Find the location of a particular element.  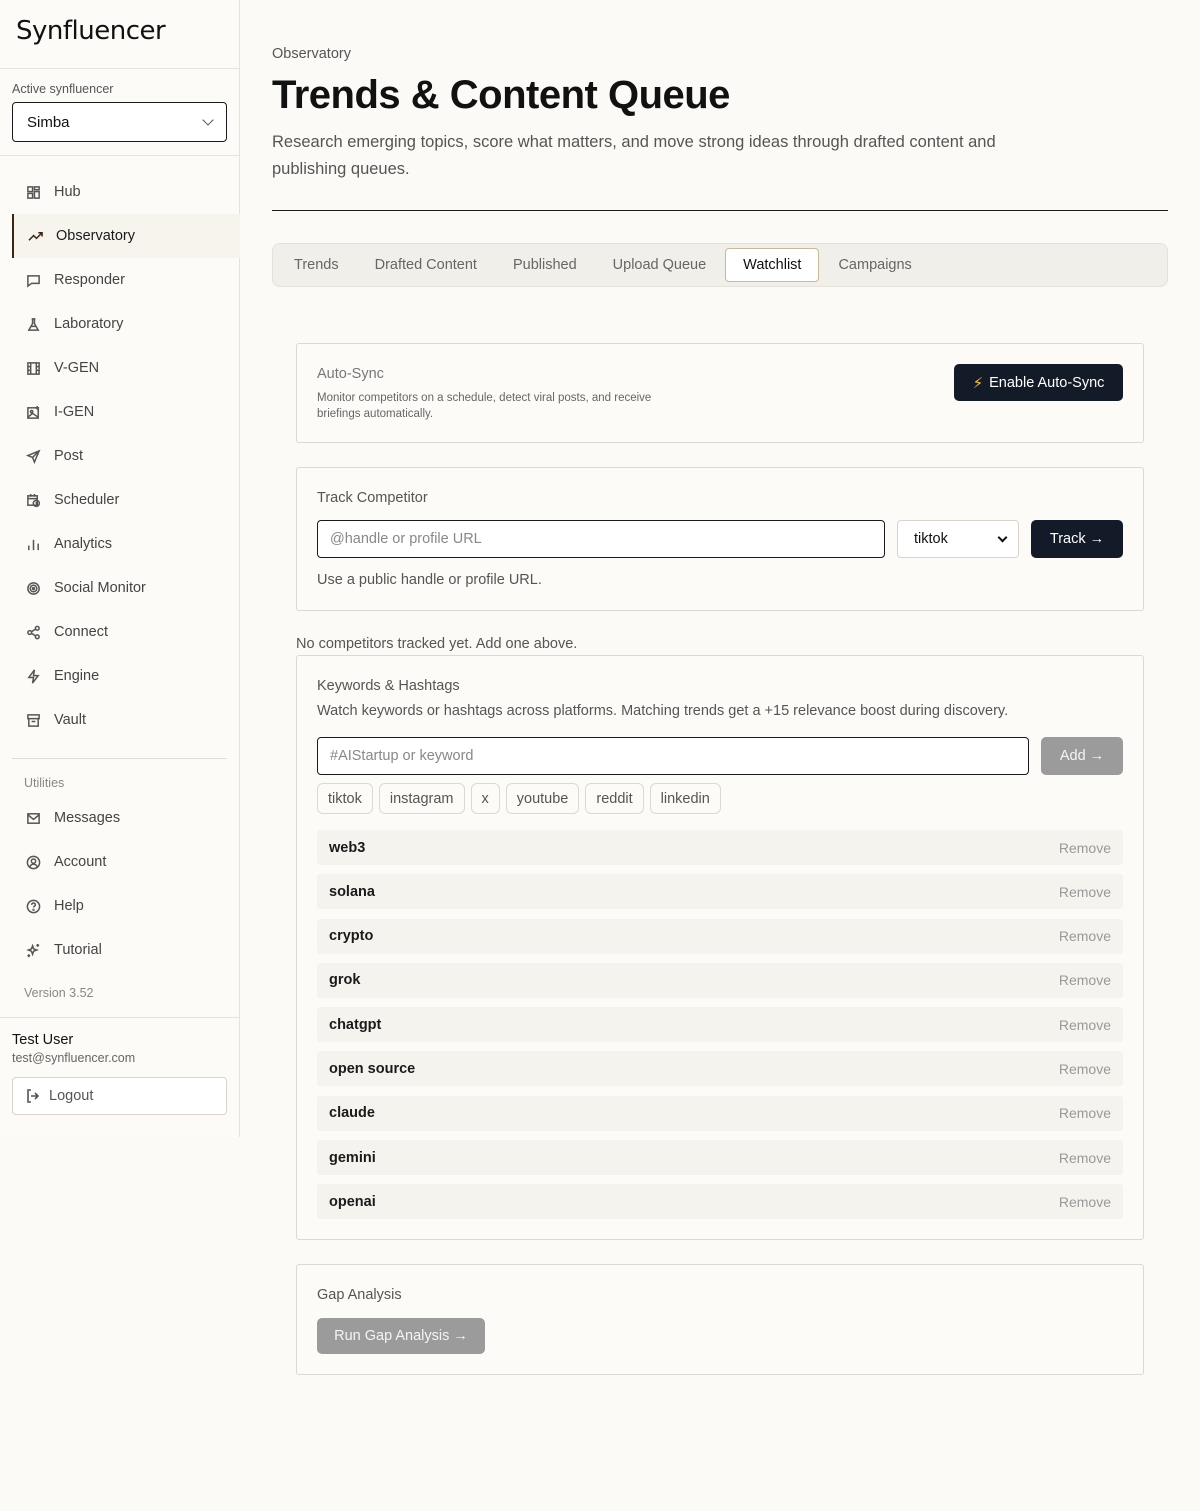

tab-drafted-content: Drafted Content is located at coordinates (426, 265).